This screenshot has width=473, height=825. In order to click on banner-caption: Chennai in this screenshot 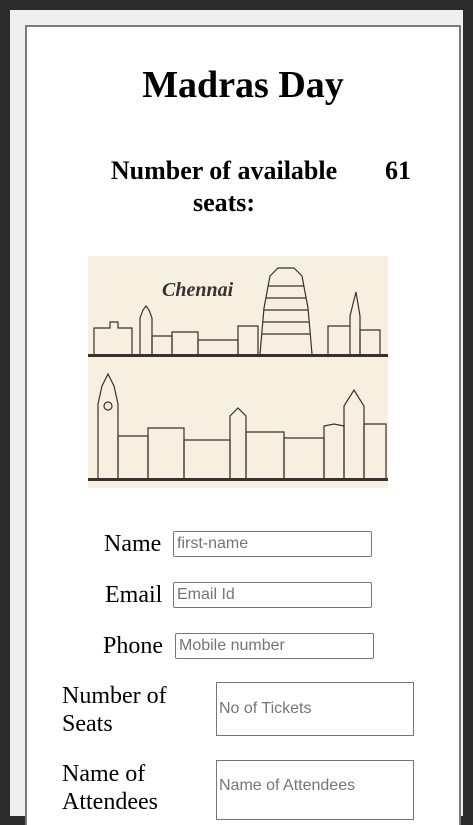, I will do `click(198, 290)`.